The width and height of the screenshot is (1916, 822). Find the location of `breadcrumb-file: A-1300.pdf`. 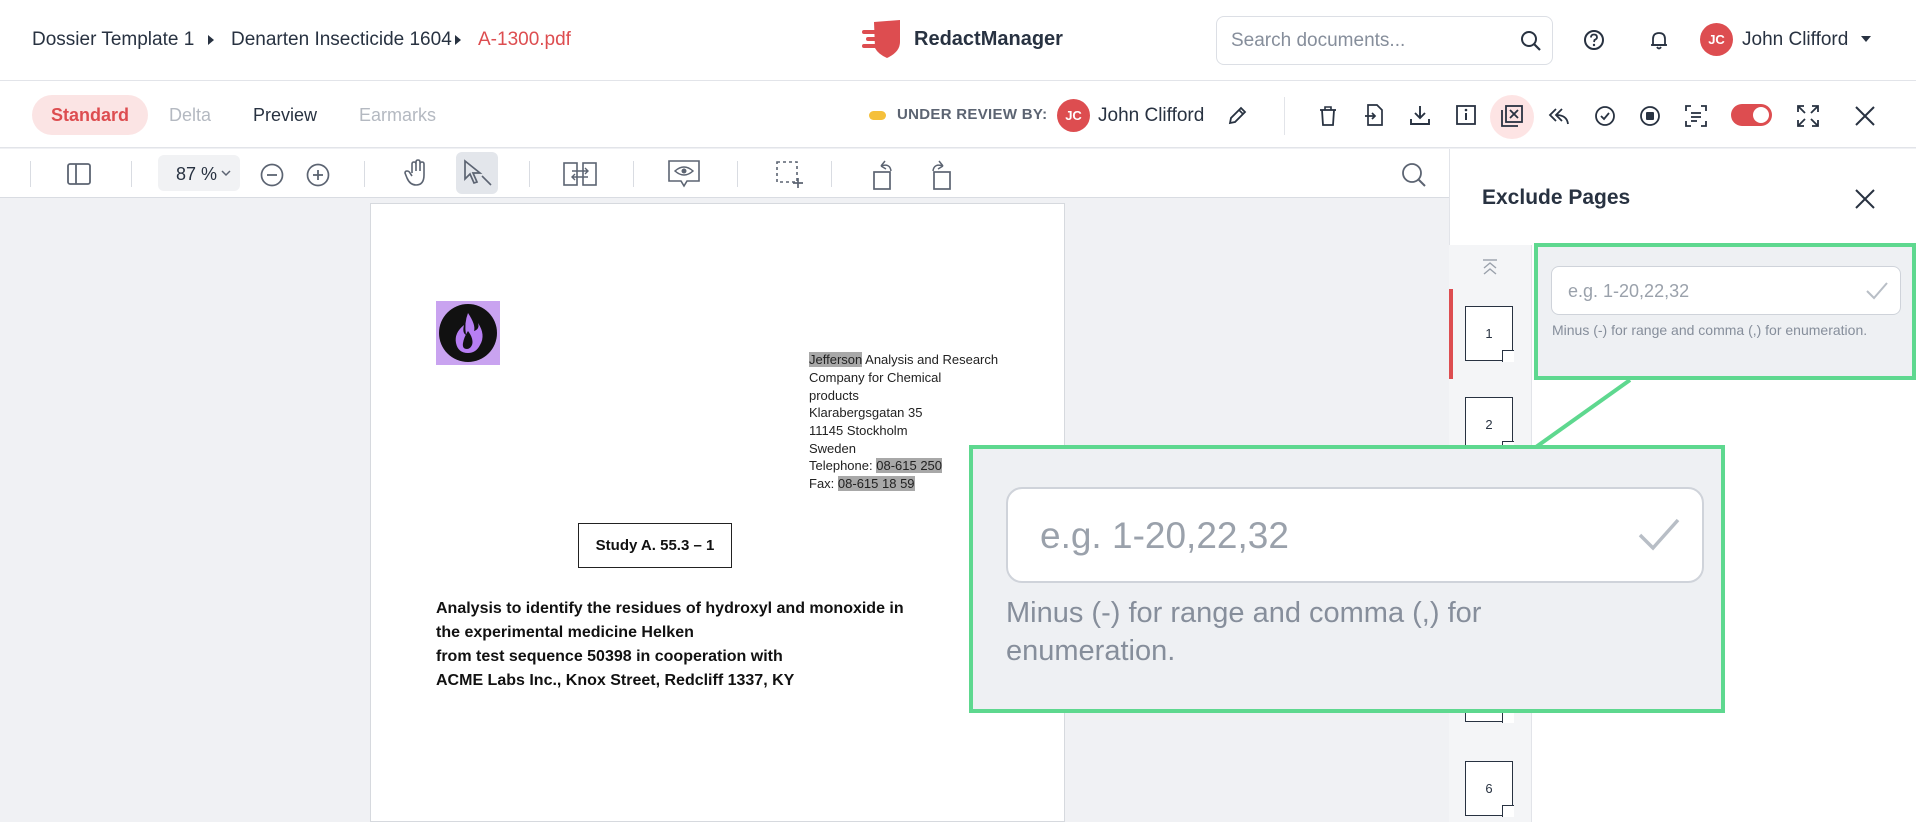

breadcrumb-file: A-1300.pdf is located at coordinates (524, 39).